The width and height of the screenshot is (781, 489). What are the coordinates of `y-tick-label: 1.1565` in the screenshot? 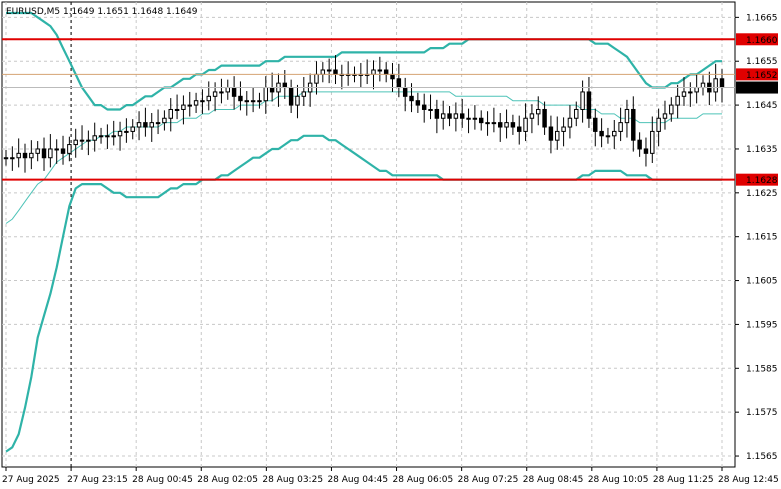 It's located at (762, 457).